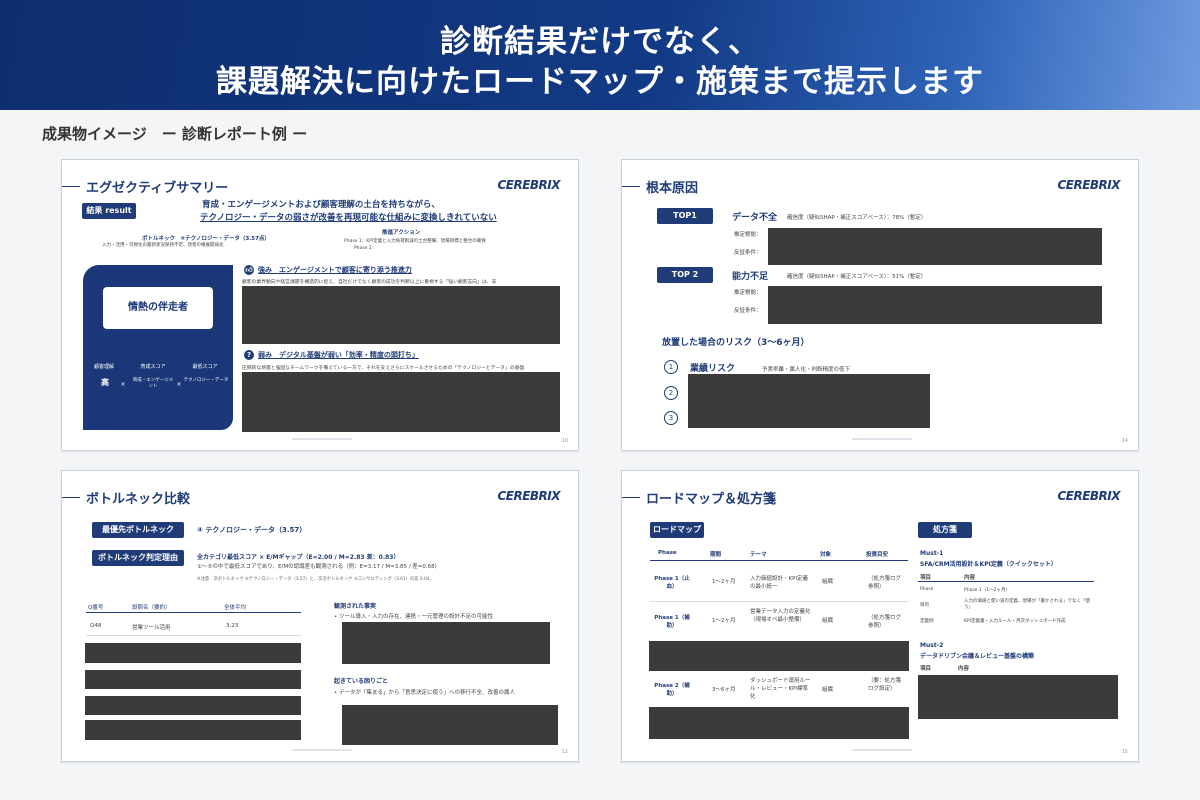 The height and width of the screenshot is (800, 1200). What do you see at coordinates (671, 393) in the screenshot?
I see `risk-number: 2` at bounding box center [671, 393].